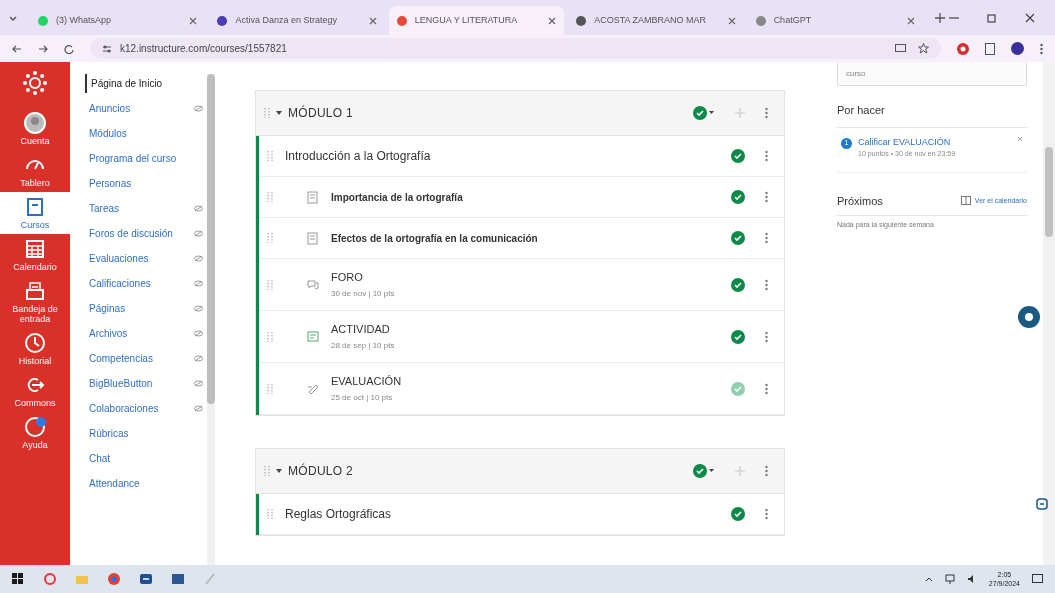 The height and width of the screenshot is (593, 1055). I want to click on item-title: ACTIVIDAD, so click(363, 329).